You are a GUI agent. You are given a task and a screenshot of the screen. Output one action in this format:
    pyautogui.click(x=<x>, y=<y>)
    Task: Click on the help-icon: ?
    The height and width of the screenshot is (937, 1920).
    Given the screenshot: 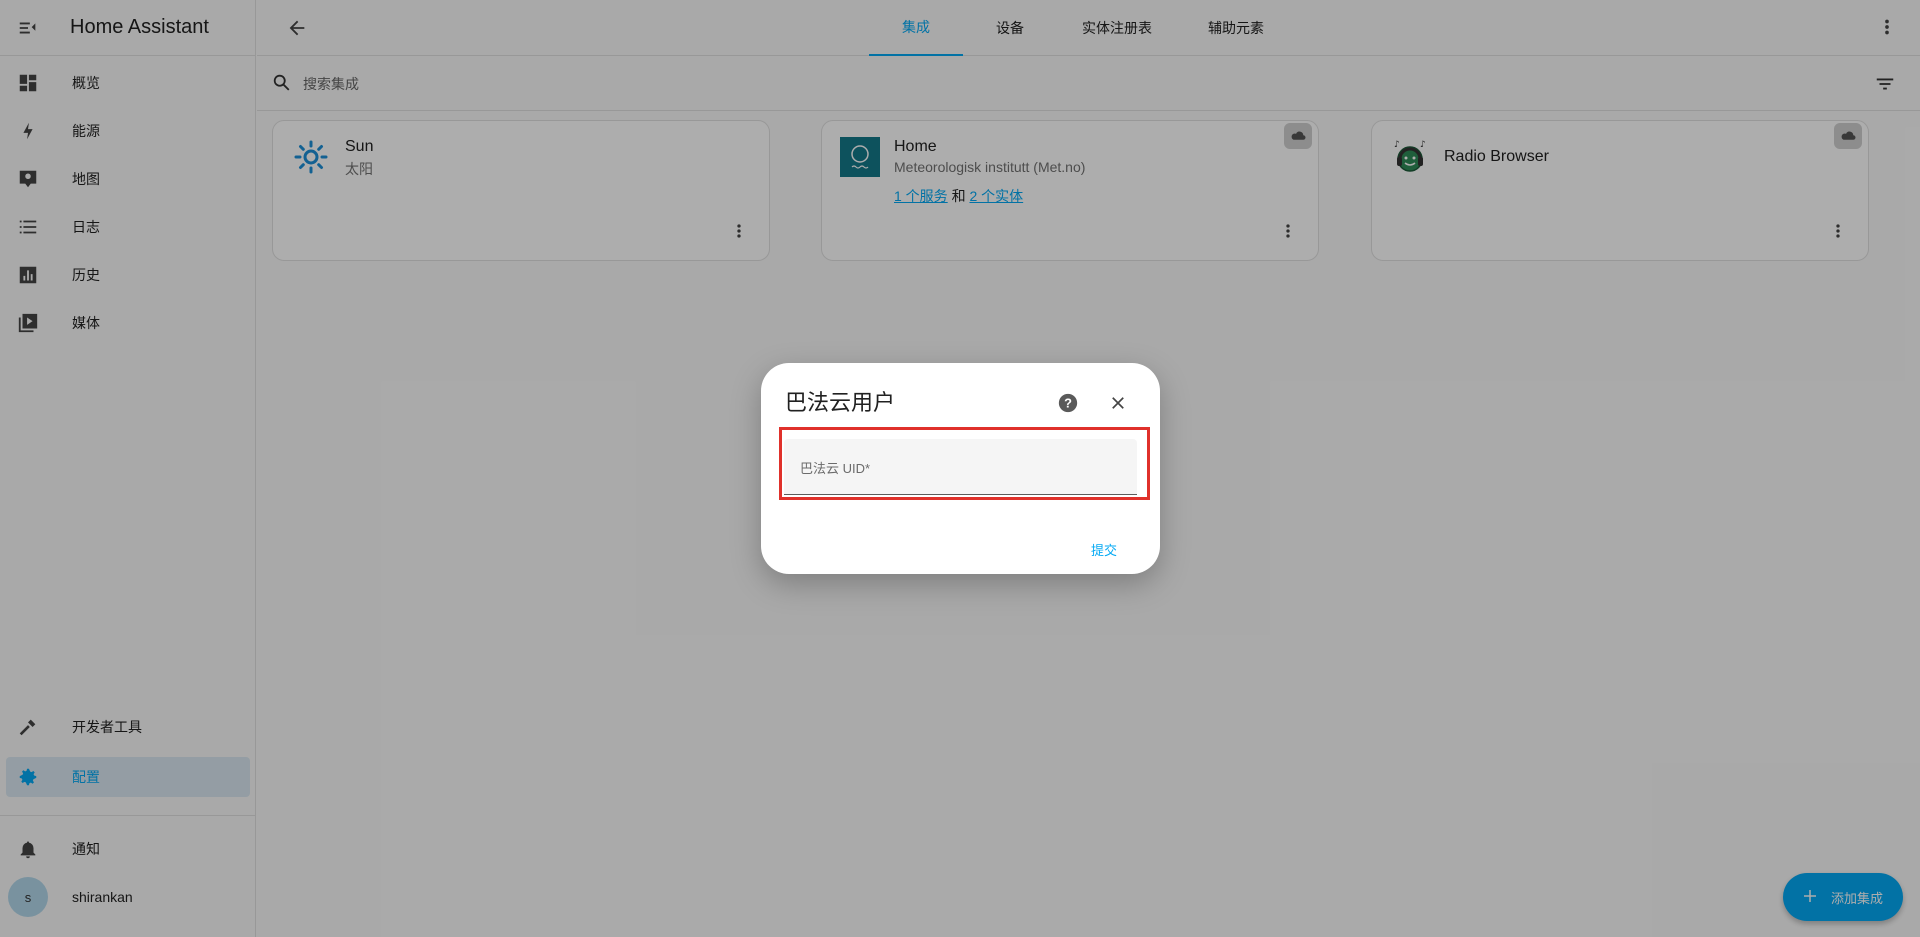 What is the action you would take?
    pyautogui.click(x=1068, y=405)
    